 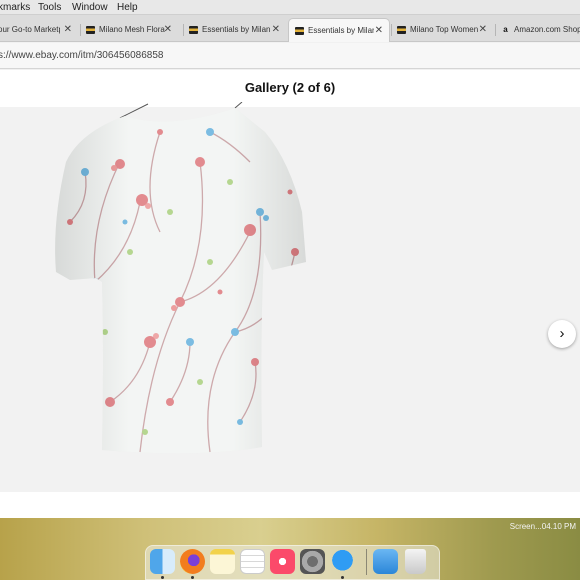 What do you see at coordinates (90, 7) in the screenshot?
I see `menu-window: Window` at bounding box center [90, 7].